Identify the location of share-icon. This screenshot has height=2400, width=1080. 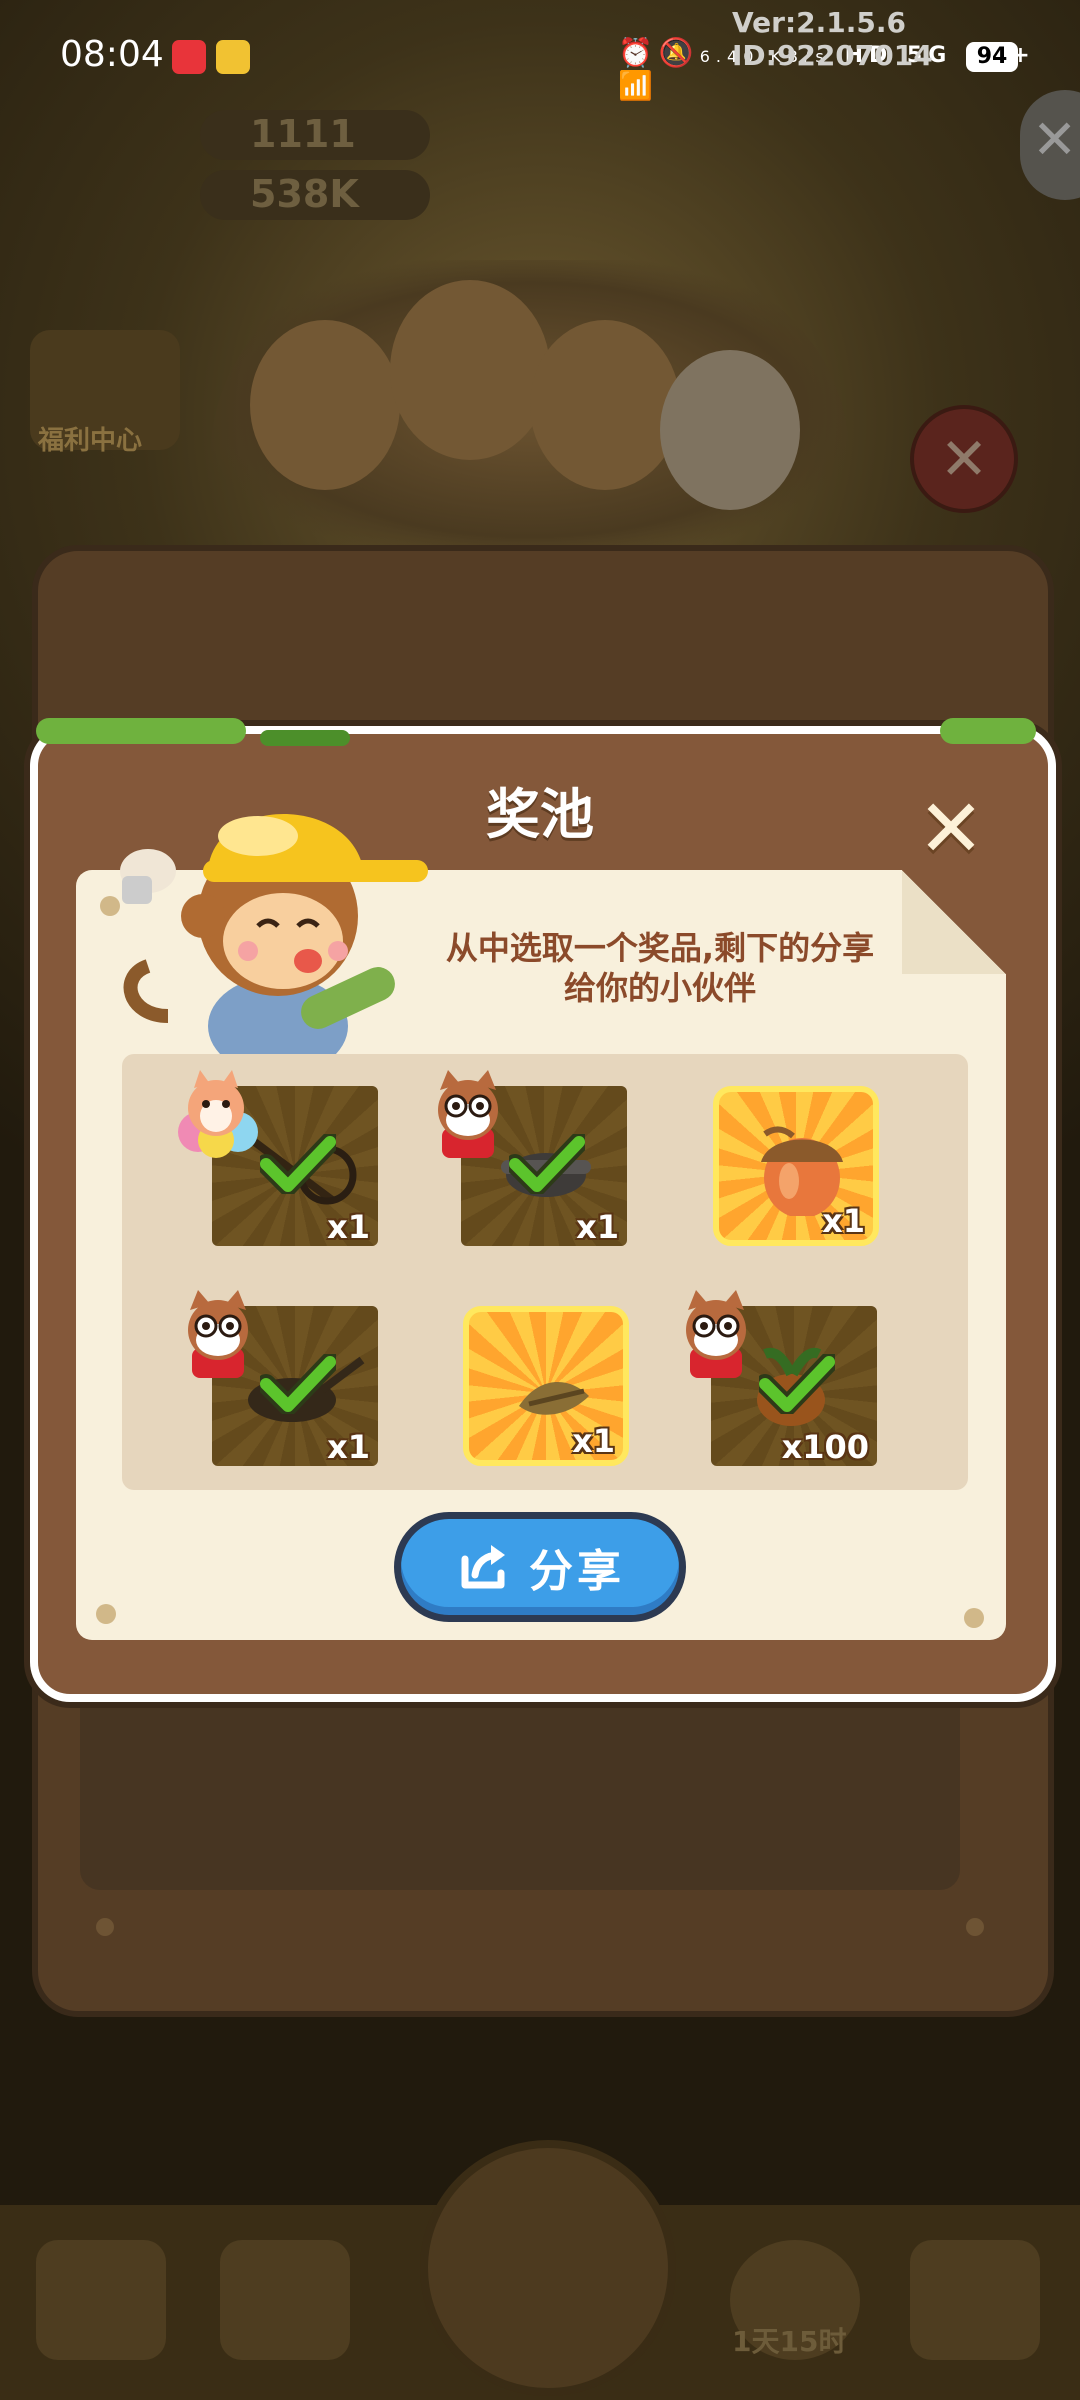
(483, 1567).